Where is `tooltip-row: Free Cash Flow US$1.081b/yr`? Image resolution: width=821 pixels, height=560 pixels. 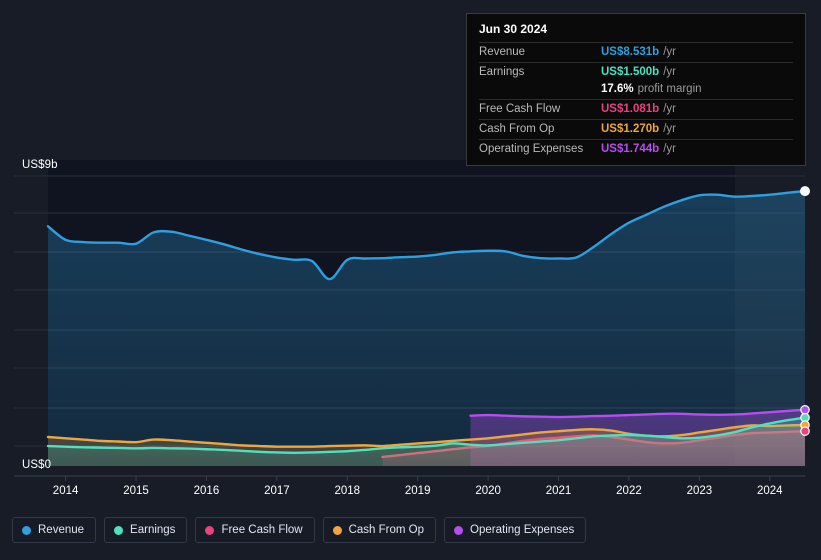
tooltip-row: Free Cash Flow US$1.081b/yr is located at coordinates (636, 109).